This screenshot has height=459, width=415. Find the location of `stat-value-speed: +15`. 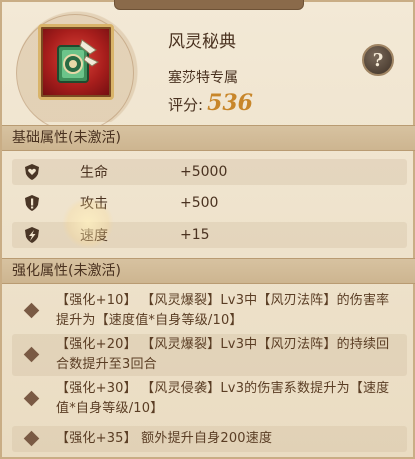

stat-value-speed: +15 is located at coordinates (195, 235).